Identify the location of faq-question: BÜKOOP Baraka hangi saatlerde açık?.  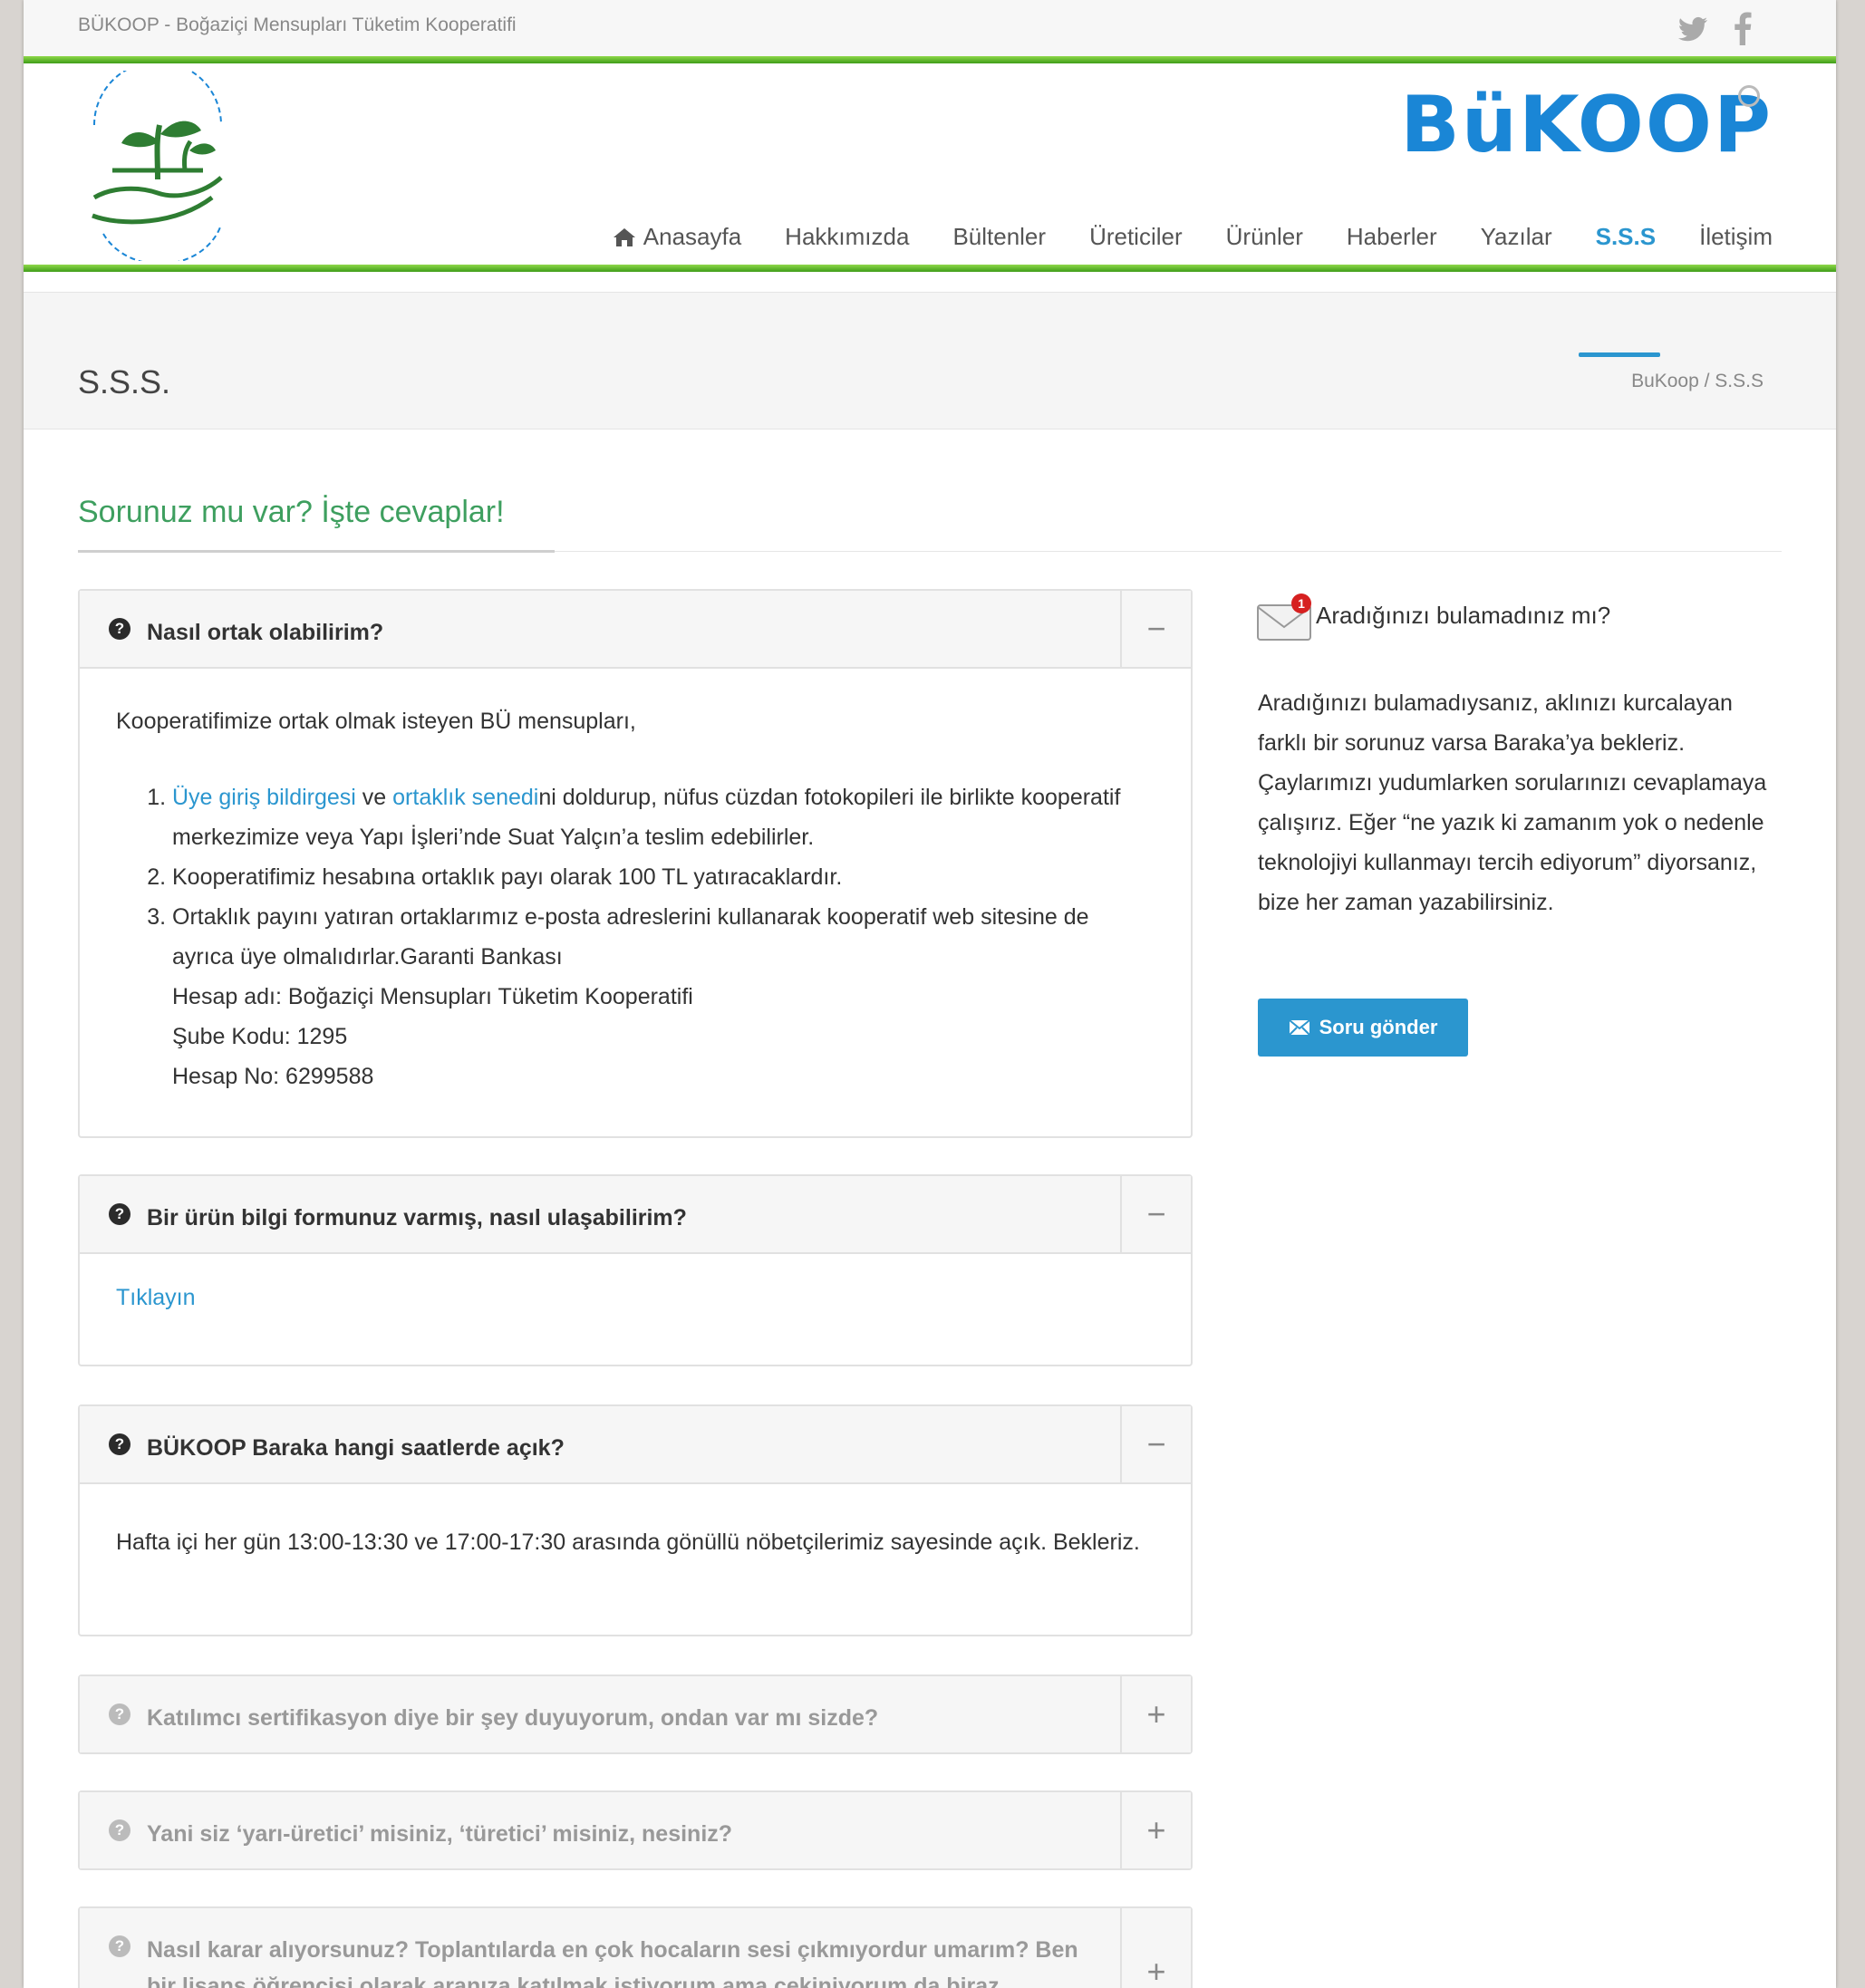
(623, 1448).